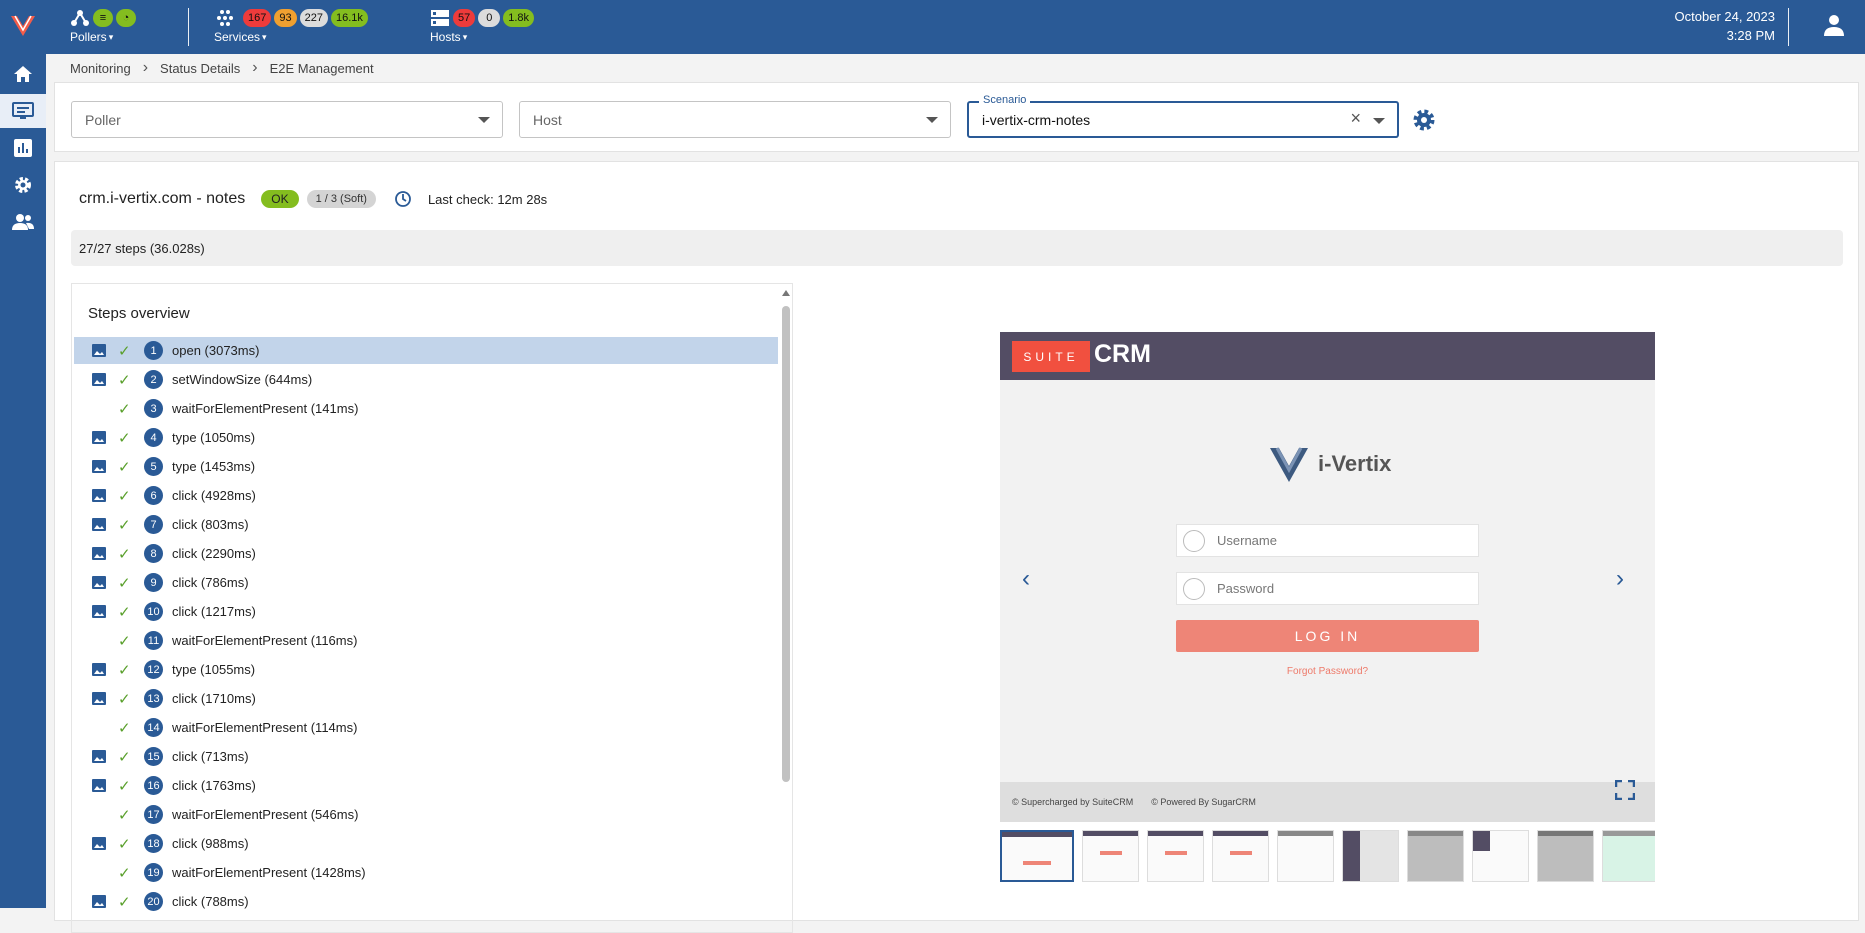  Describe the element at coordinates (426, 872) in the screenshot. I see `step-row: ✓ 19 waitForElementPresent (1428ms)` at that location.